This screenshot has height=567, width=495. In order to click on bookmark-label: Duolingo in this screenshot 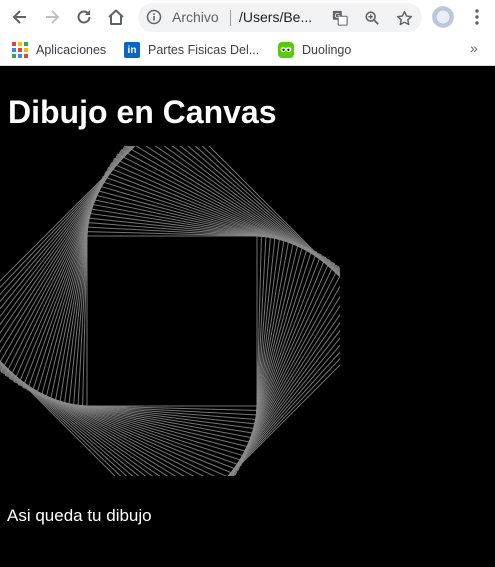, I will do `click(327, 50)`.